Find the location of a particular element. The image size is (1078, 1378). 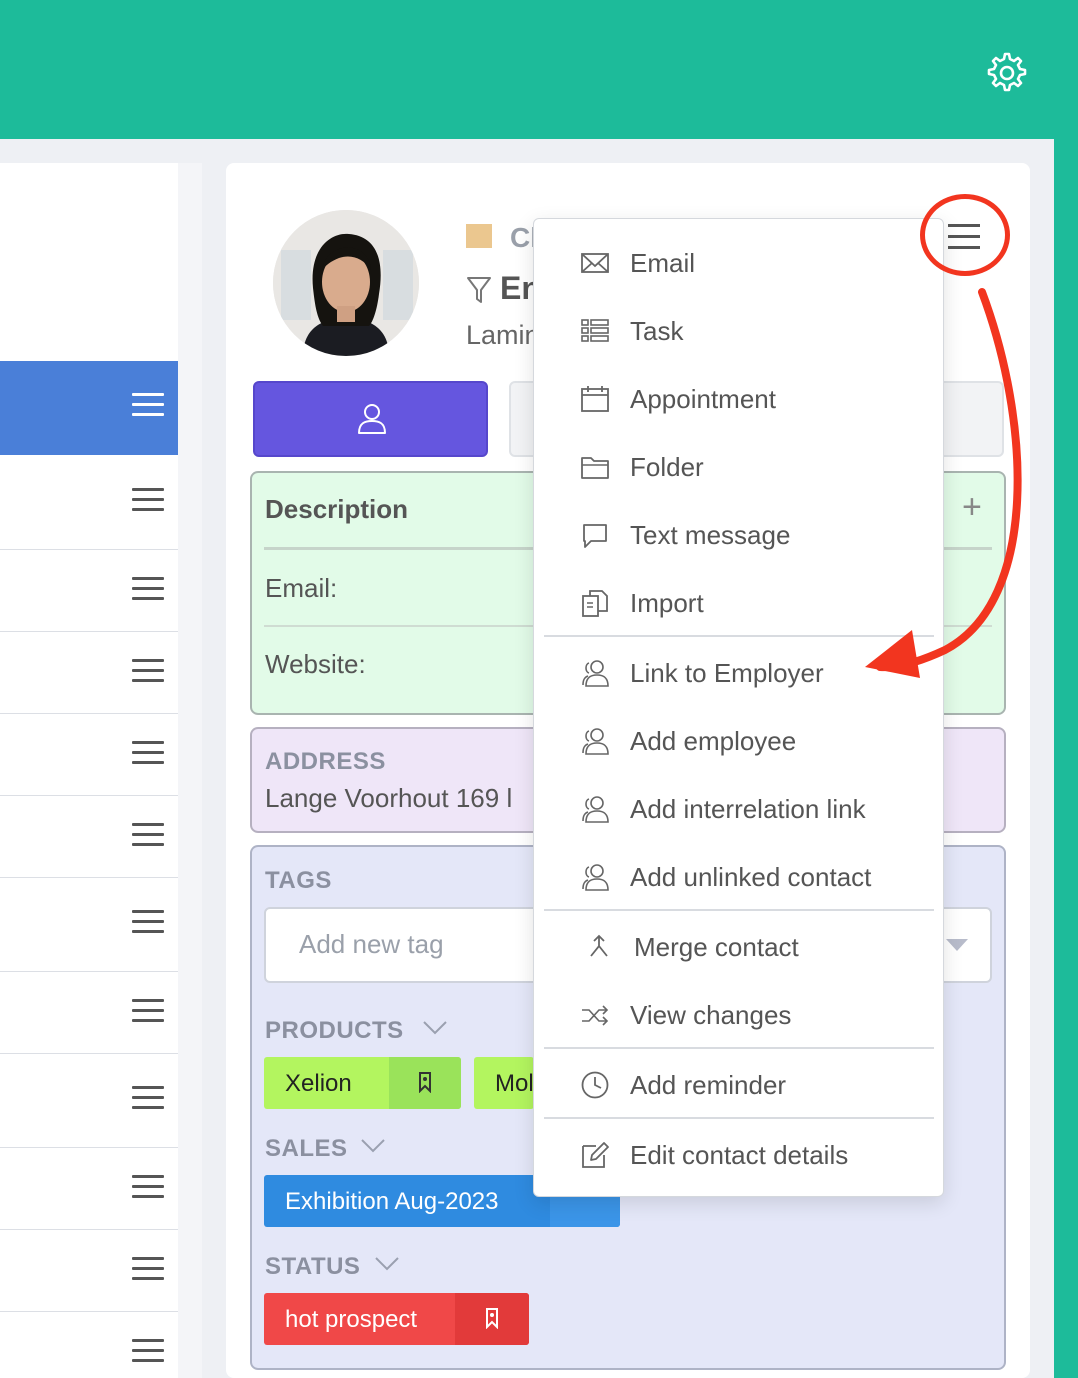

clock-icon is located at coordinates (595, 1085).